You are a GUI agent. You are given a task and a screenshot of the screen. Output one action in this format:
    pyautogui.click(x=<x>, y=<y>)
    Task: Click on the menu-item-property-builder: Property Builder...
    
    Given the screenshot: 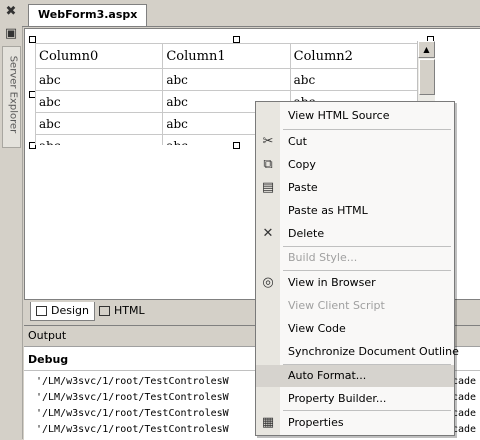 What is the action you would take?
    pyautogui.click(x=355, y=399)
    